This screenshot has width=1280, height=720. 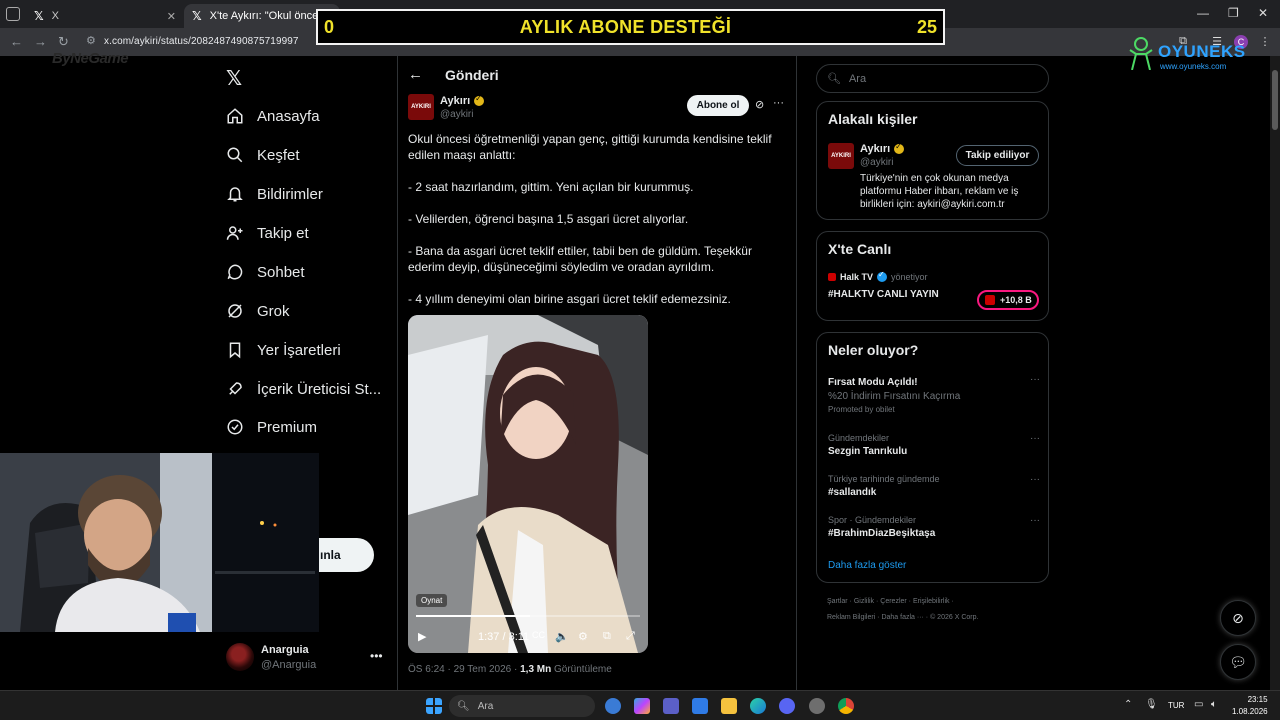 What do you see at coordinates (421, 107) in the screenshot?
I see `author-avatar: AYKIRI` at bounding box center [421, 107].